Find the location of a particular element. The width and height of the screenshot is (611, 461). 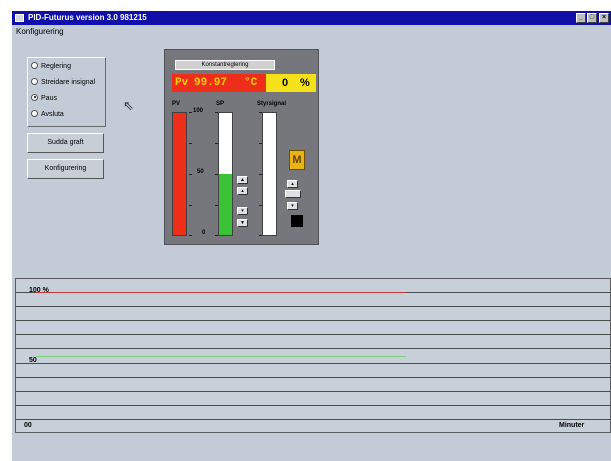

mouse-cursor-icon: ⇖ is located at coordinates (128, 105).